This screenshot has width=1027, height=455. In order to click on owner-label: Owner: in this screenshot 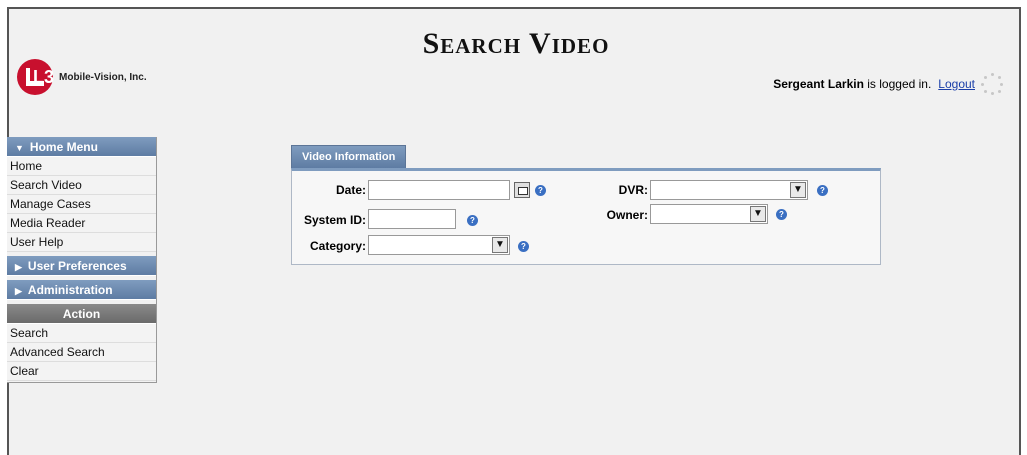, I will do `click(627, 215)`.